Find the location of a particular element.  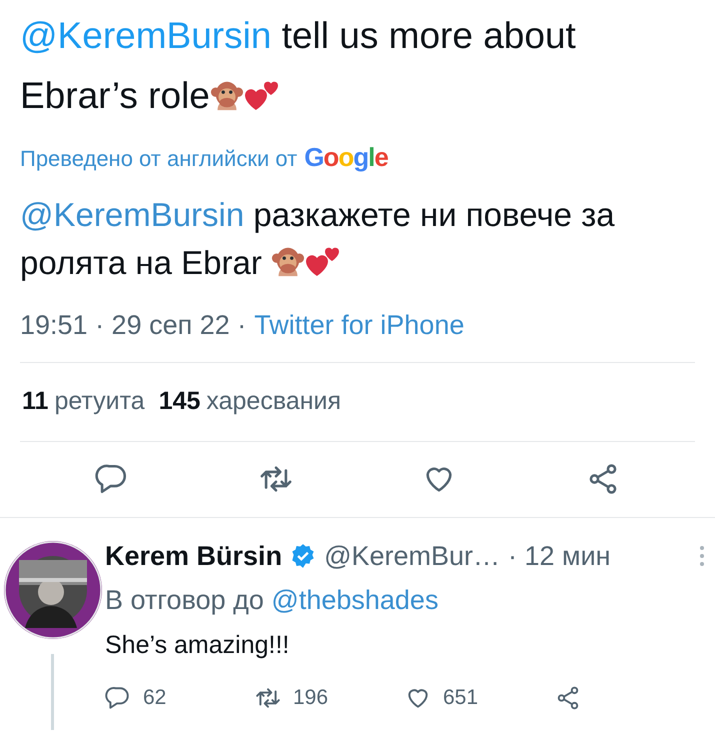

source-link: Twitter for iPhone is located at coordinates (359, 325).